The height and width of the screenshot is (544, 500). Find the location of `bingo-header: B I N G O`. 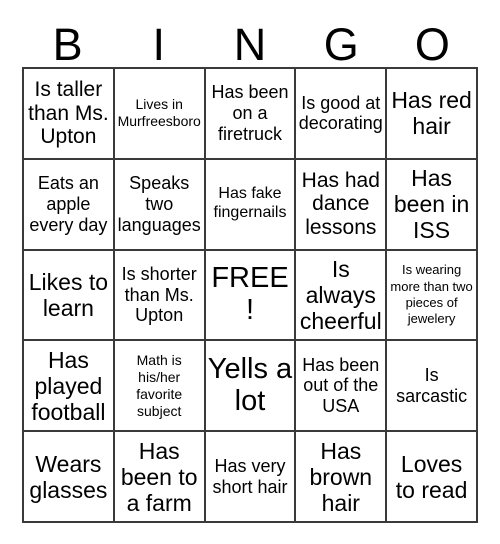

bingo-header: B I N G O is located at coordinates (250, 40).